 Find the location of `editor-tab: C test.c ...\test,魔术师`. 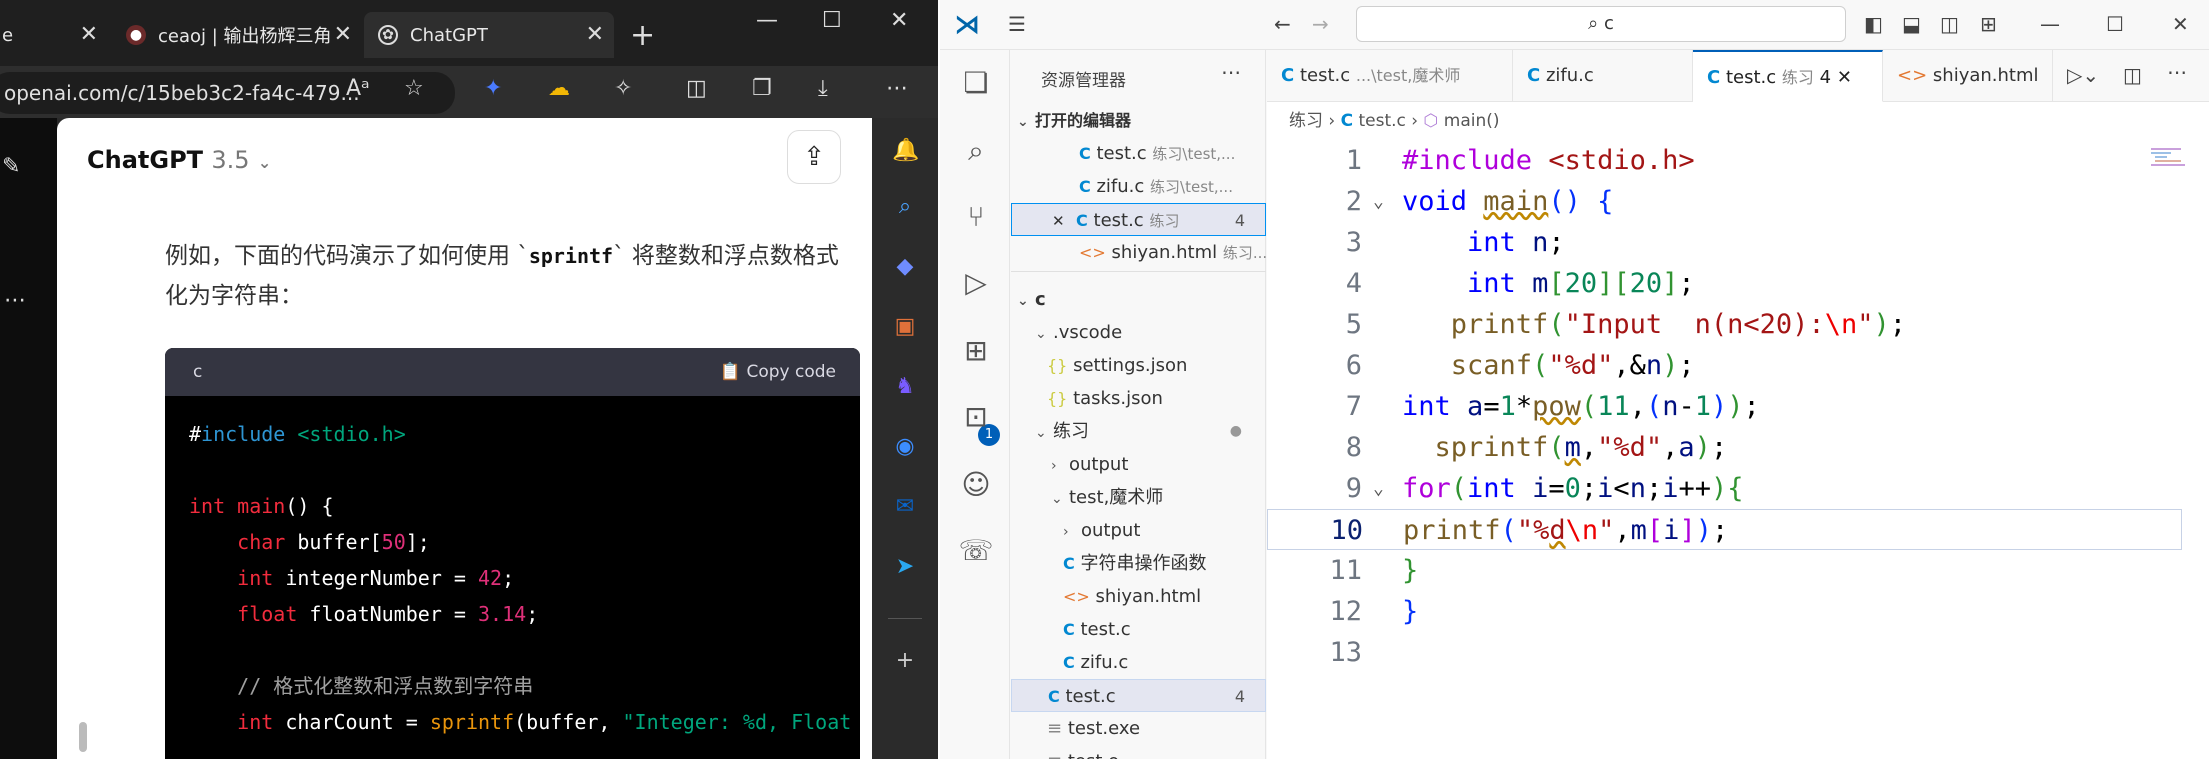

editor-tab: C test.c ...\test,魔术师 is located at coordinates (1390, 76).